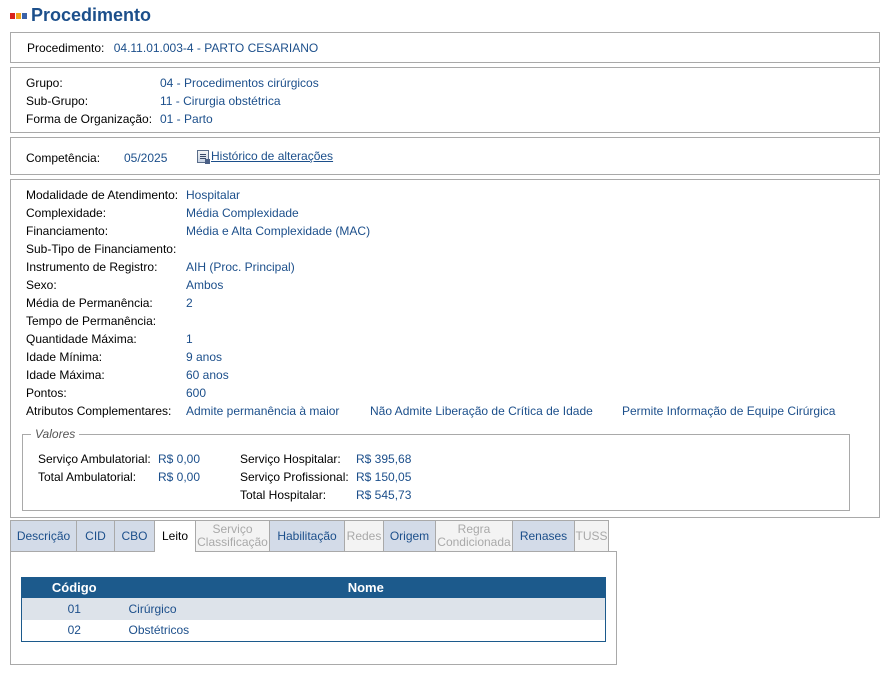 The image size is (889, 674). What do you see at coordinates (63, 158) in the screenshot?
I see `competence-label: Competência:` at bounding box center [63, 158].